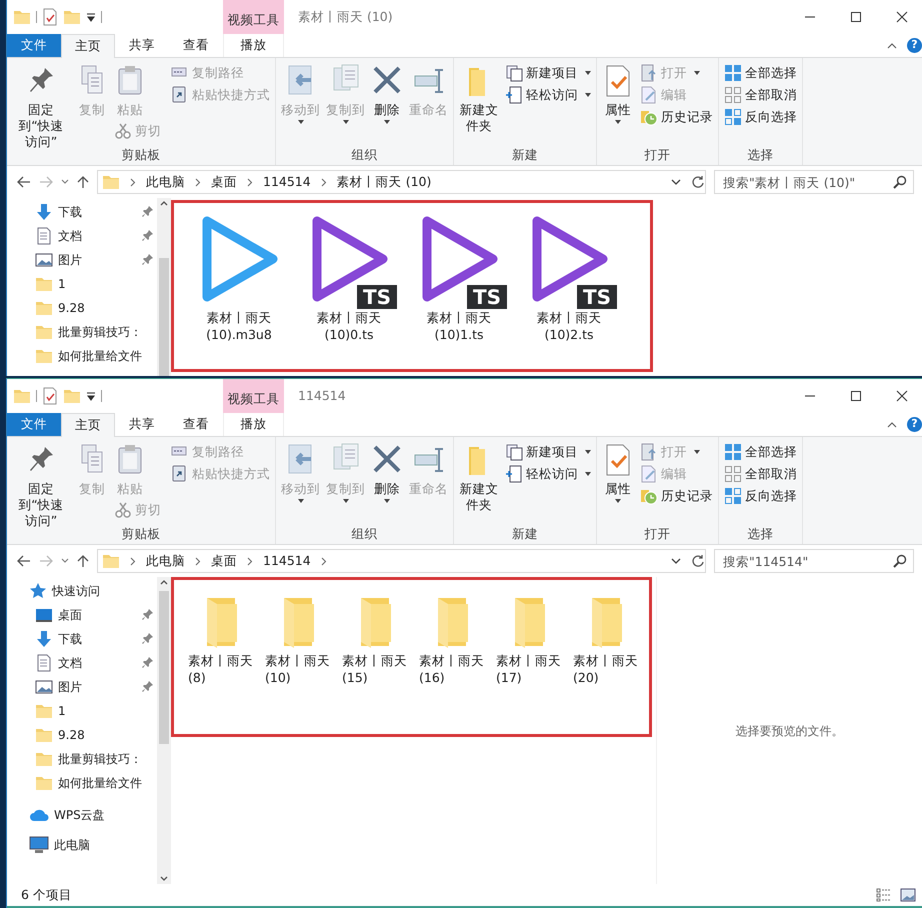 The image size is (922, 908). I want to click on search-field: 搜索"114514", so click(814, 561).